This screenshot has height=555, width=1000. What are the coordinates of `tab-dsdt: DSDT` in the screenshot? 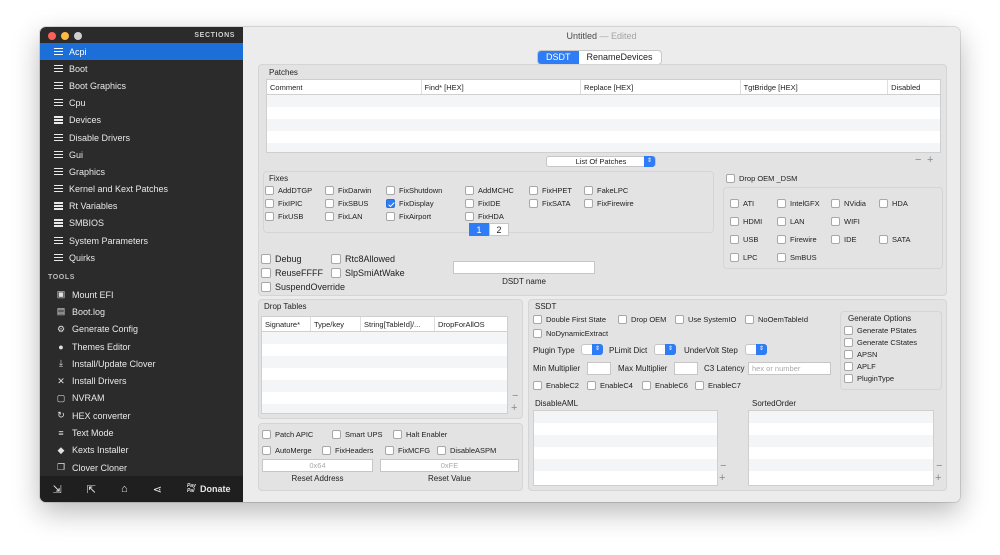 It's located at (558, 57).